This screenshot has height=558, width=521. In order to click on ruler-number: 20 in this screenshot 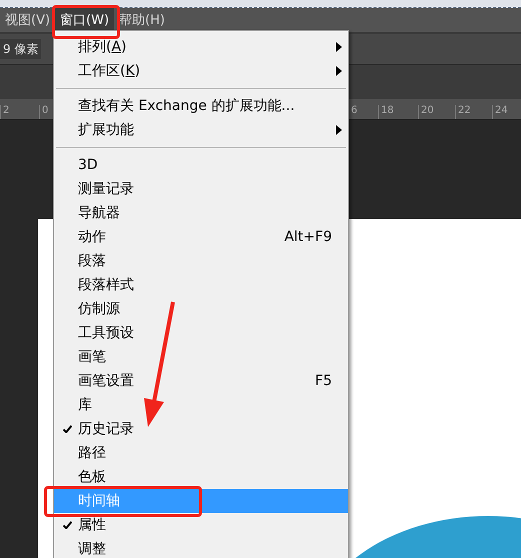, I will do `click(436, 112)`.